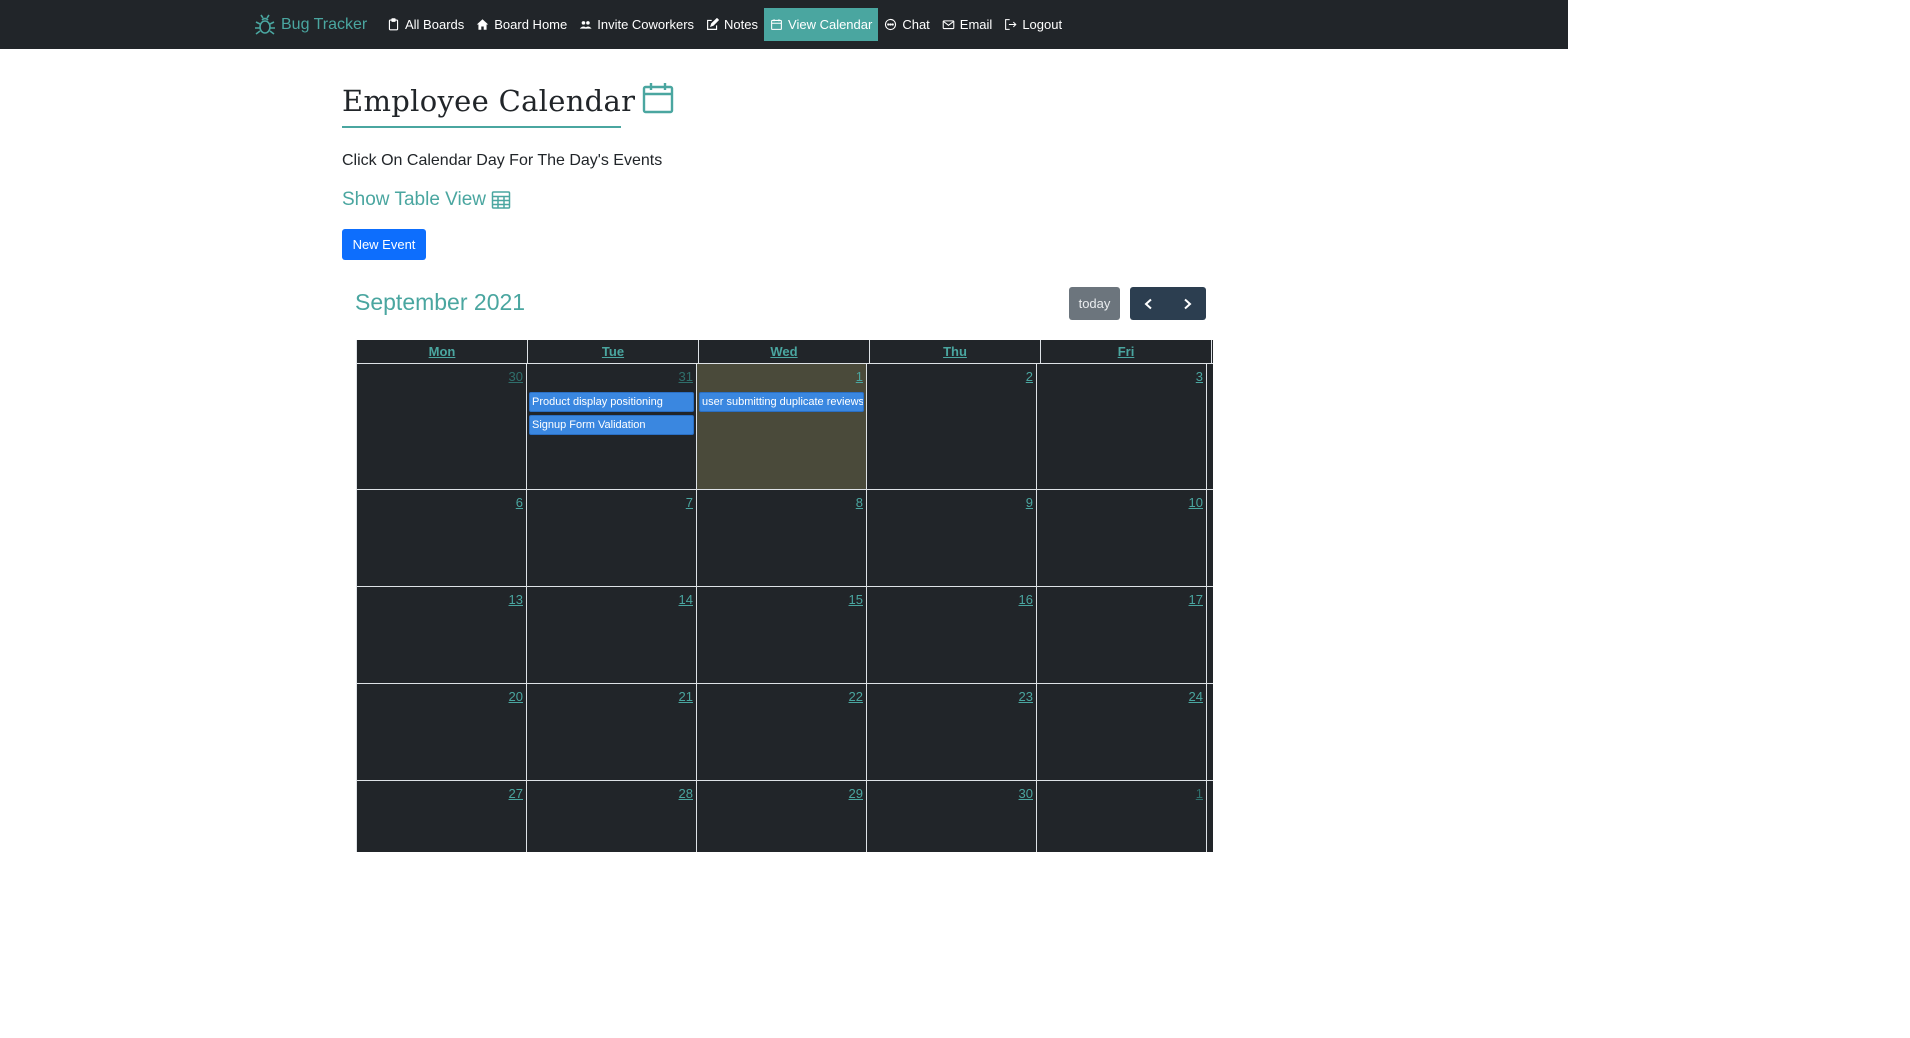 The width and height of the screenshot is (1910, 1038). I want to click on envelope-icon, so click(948, 24).